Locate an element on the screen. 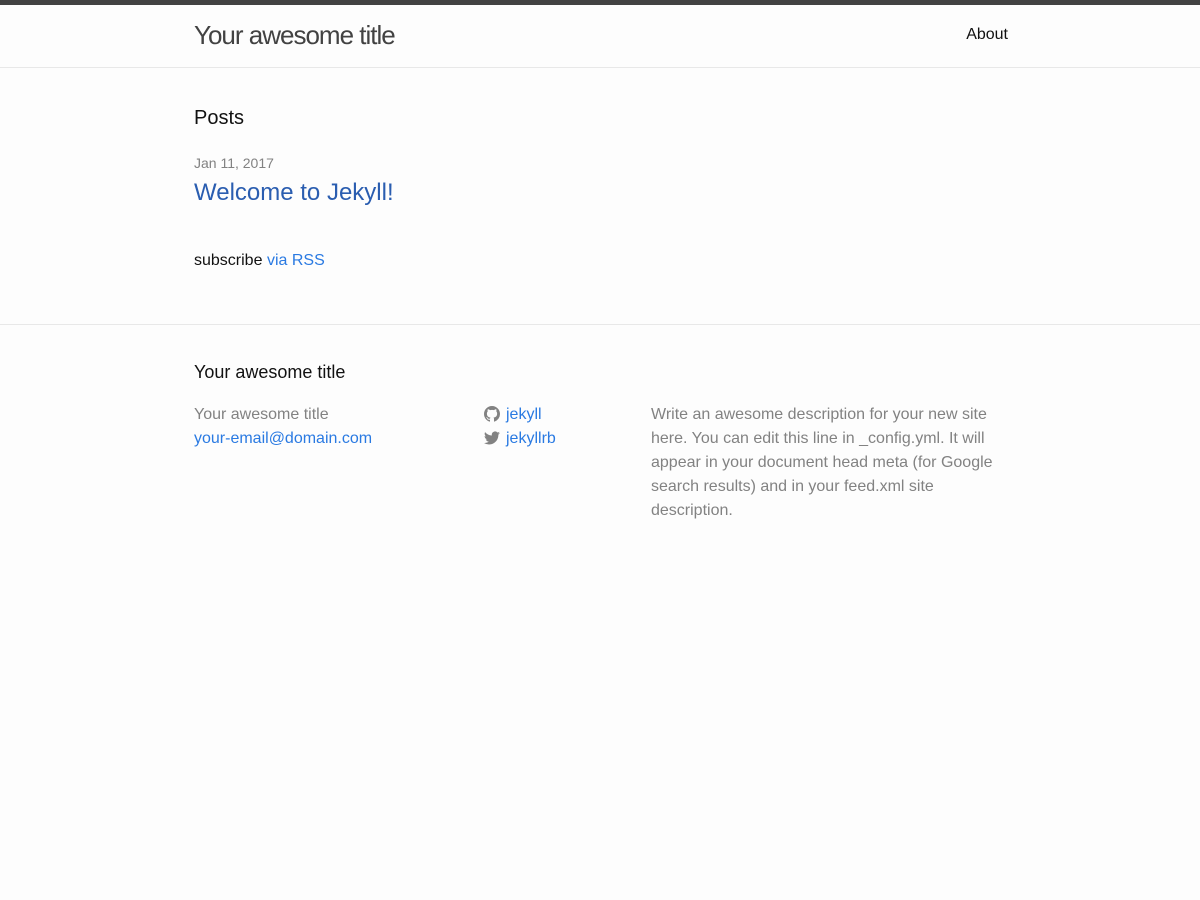 Image resolution: width=1200 pixels, height=900 pixels. rss-link: via RSS is located at coordinates (296, 260).